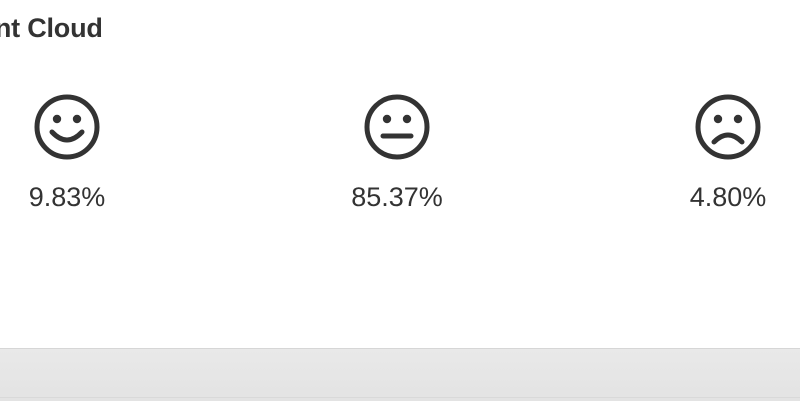 The image size is (800, 401). I want to click on neutral-percentage: 85.37%, so click(397, 197).